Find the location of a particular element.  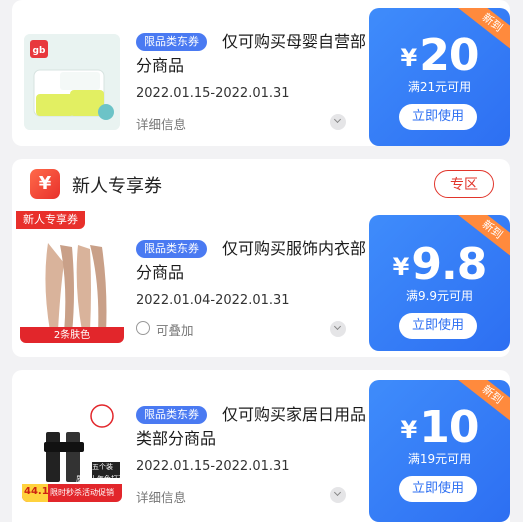

stackable-icon is located at coordinates (143, 328).